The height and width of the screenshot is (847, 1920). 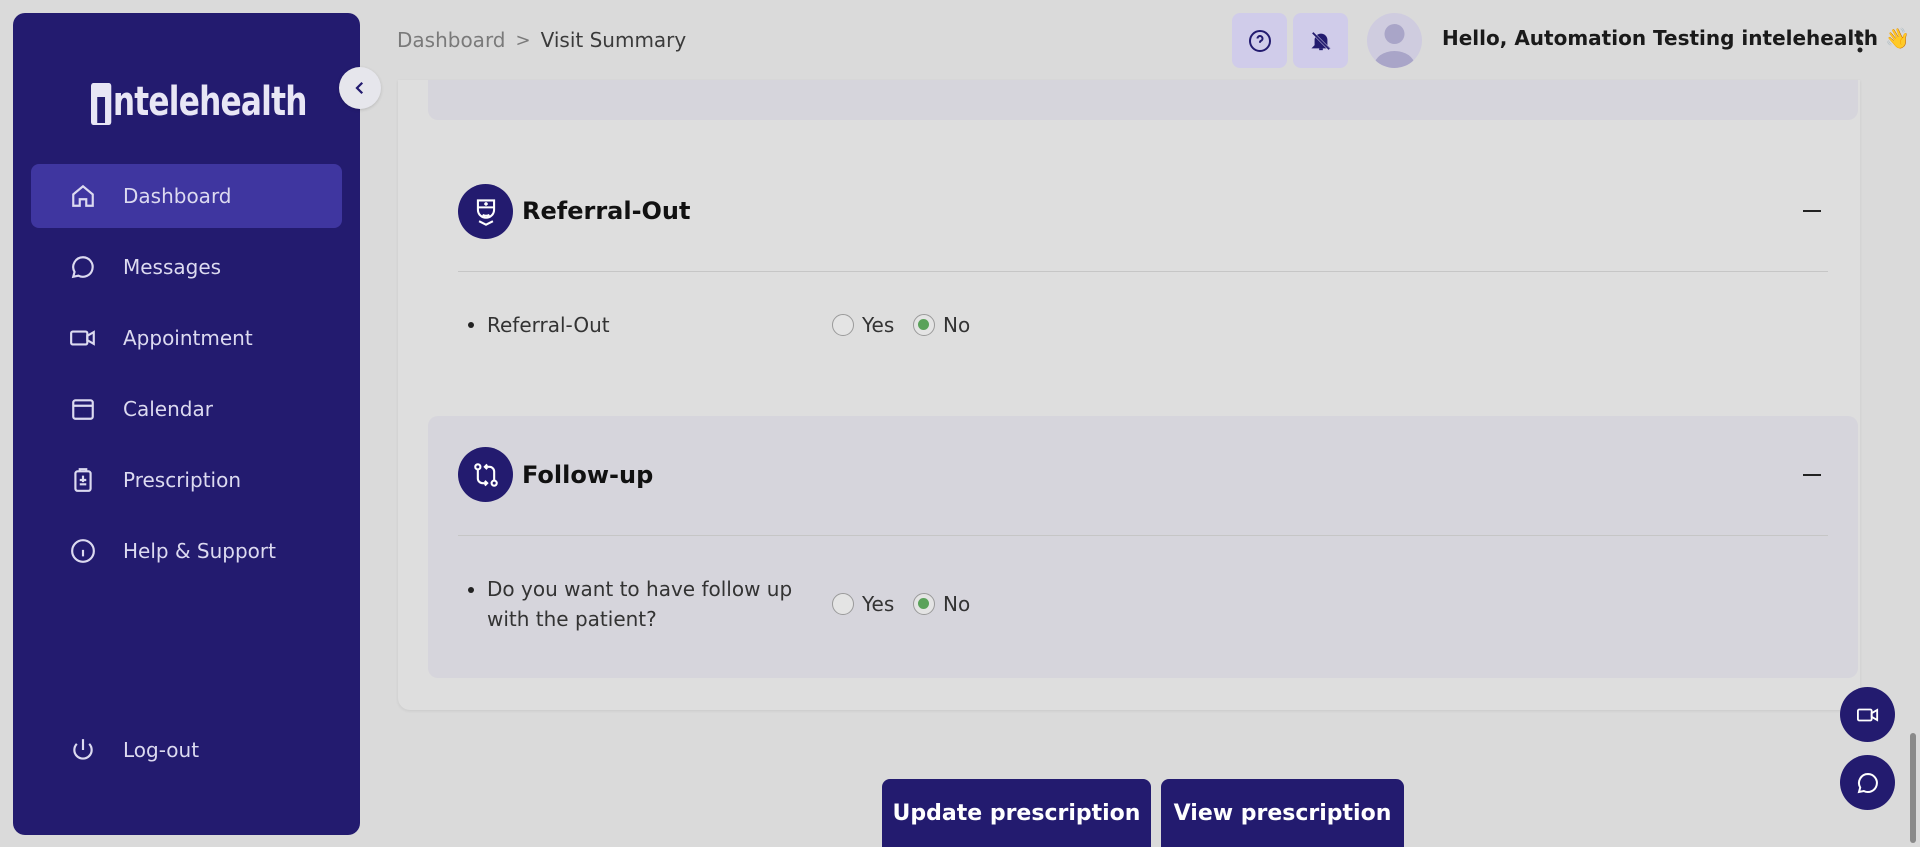 I want to click on clipboard-icon, so click(x=83, y=480).